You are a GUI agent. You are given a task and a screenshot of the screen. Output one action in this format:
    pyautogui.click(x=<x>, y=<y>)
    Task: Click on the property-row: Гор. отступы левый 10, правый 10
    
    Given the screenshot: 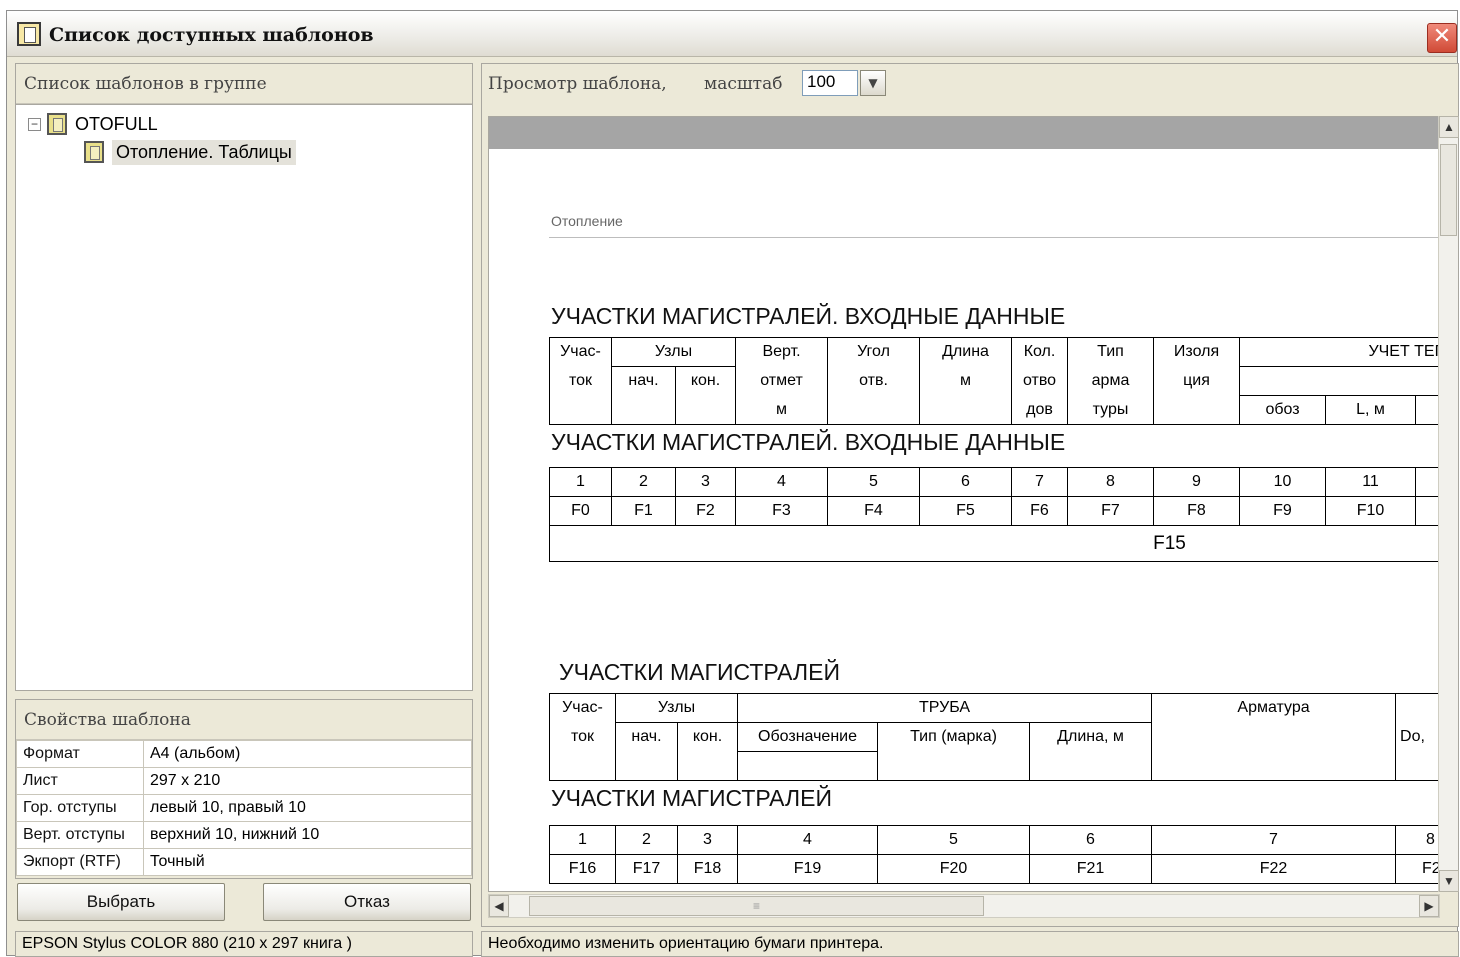 What is the action you would take?
    pyautogui.click(x=244, y=808)
    